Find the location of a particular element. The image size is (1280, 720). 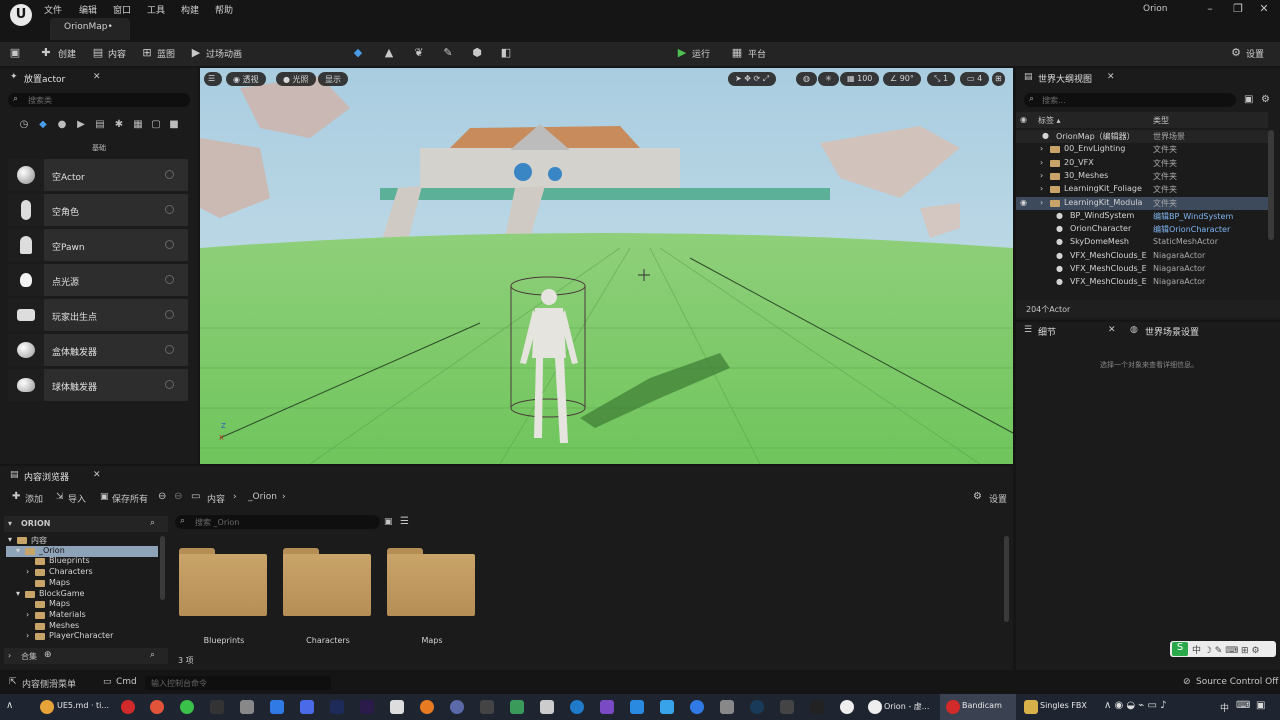

shapes-category-icon: ■ is located at coordinates (174, 125).